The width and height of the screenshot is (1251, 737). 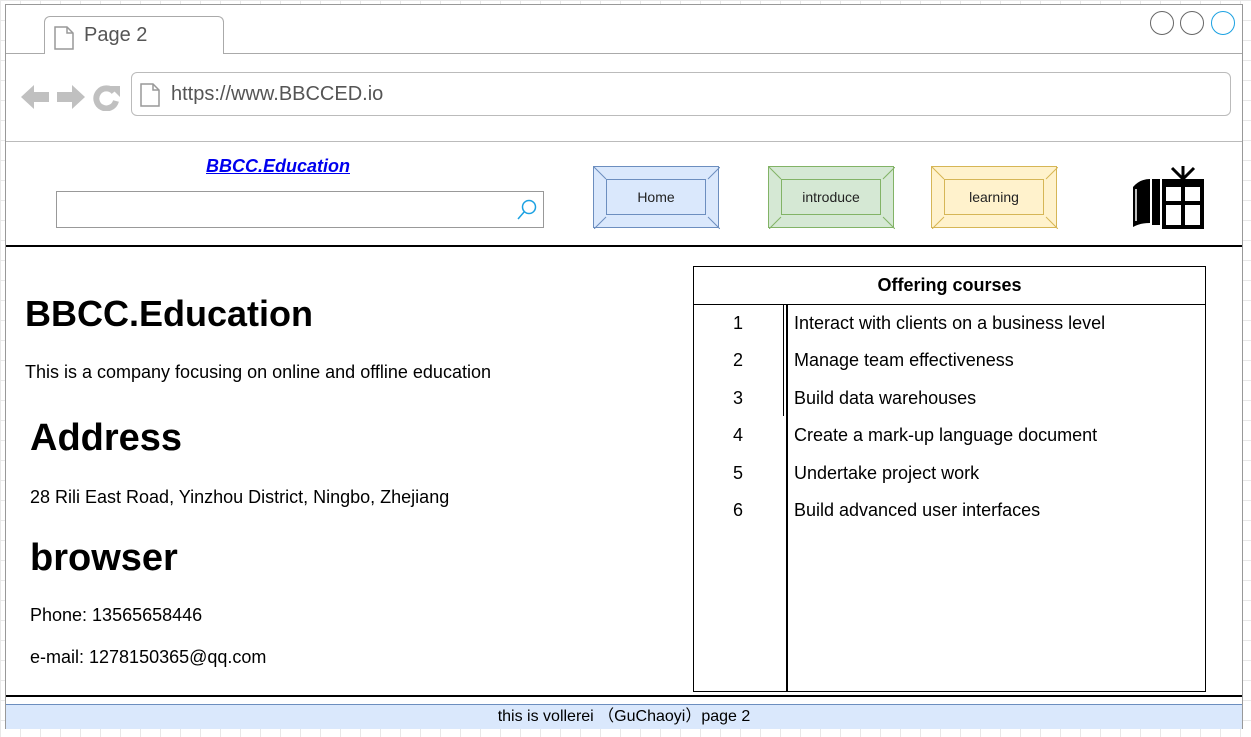 What do you see at coordinates (737, 510) in the screenshot?
I see `course-number: 6` at bounding box center [737, 510].